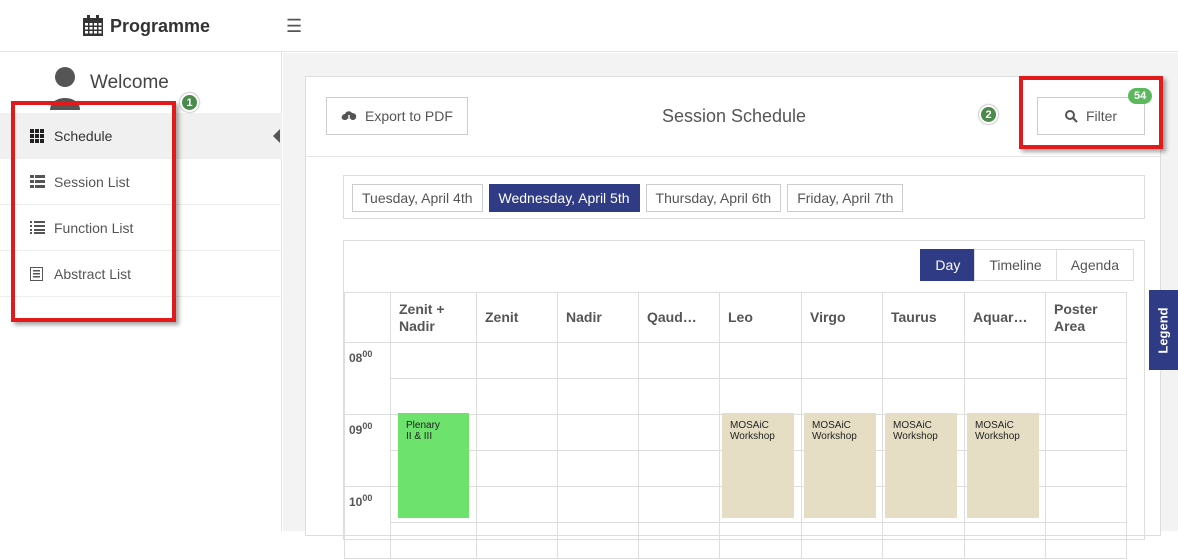  I want to click on active-caret-icon, so click(276, 136).